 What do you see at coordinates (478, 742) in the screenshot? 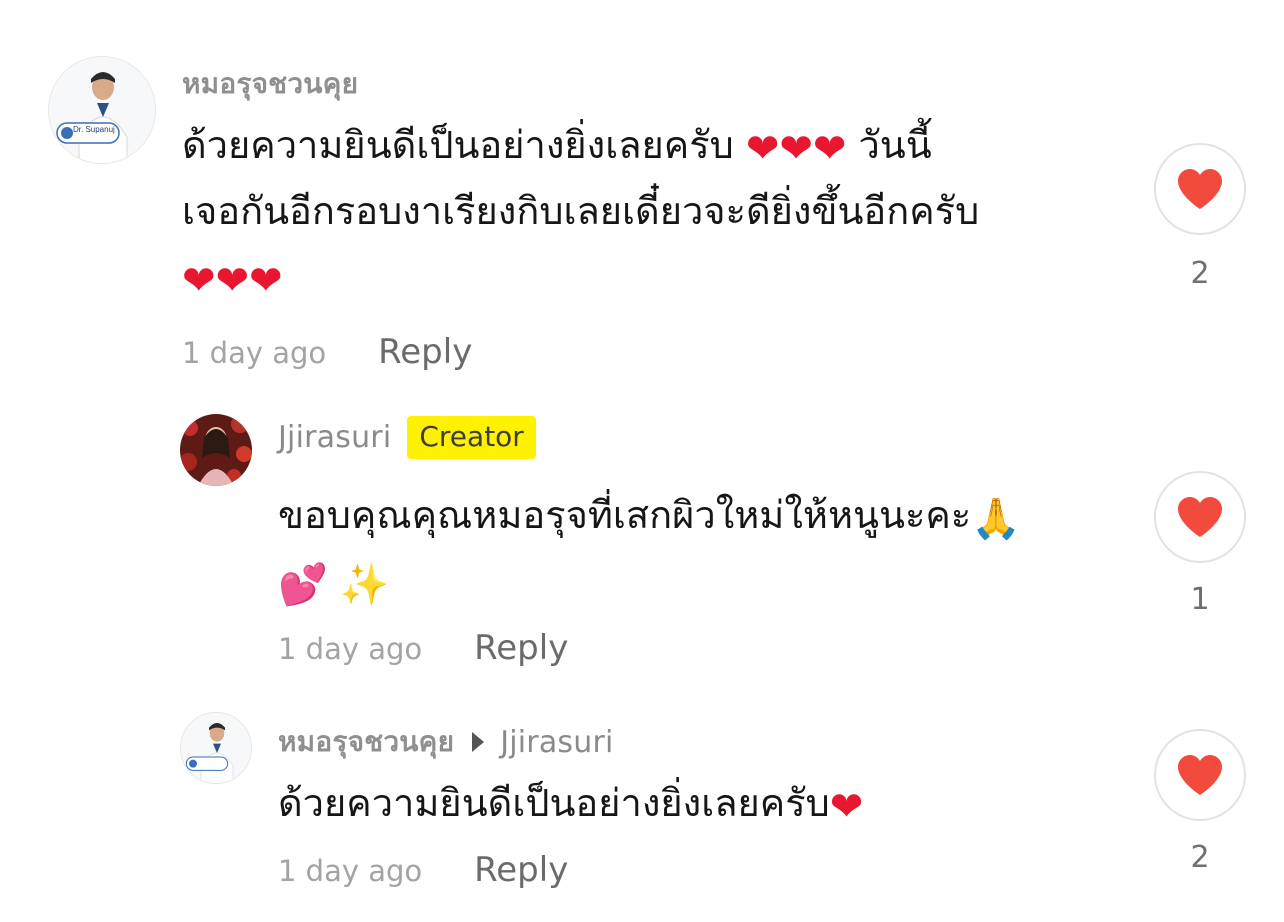
I see `caret-right-icon` at bounding box center [478, 742].